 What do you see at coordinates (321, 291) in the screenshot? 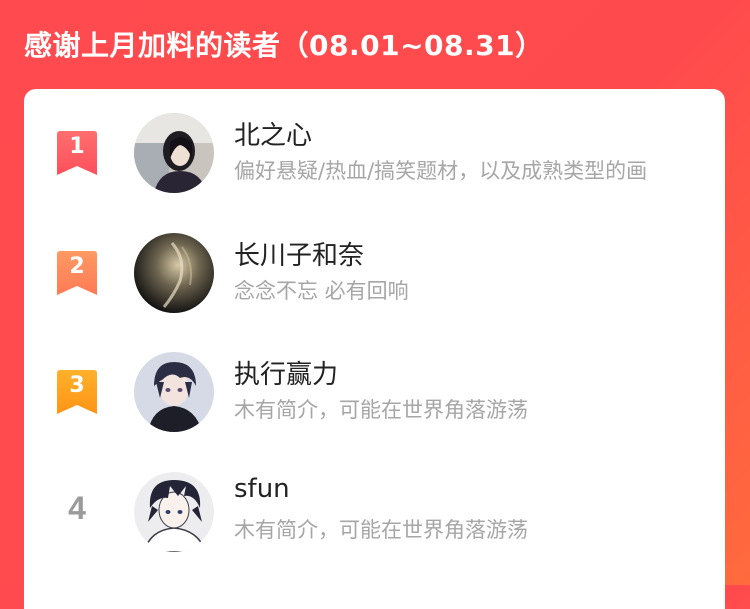
I see `reader-description: 念念不忘 必有回响` at bounding box center [321, 291].